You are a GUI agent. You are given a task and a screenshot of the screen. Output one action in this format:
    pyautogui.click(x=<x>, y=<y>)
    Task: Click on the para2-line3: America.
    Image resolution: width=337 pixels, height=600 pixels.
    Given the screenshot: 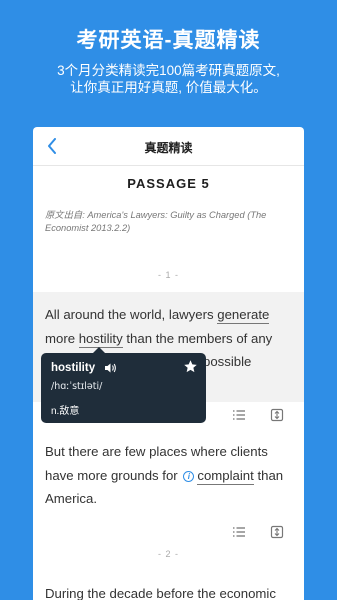 What is the action you would take?
    pyautogui.click(x=71, y=498)
    